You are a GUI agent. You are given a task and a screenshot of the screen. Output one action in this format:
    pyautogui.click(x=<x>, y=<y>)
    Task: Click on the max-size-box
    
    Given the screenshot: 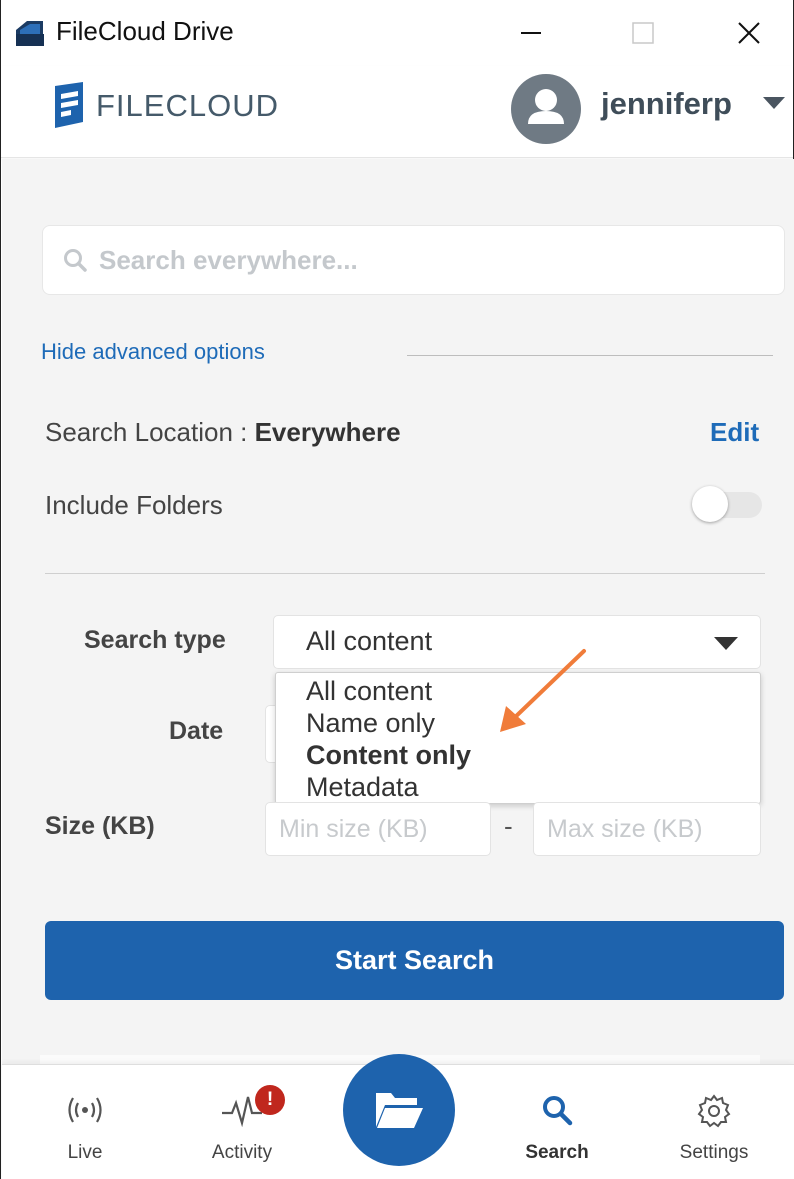 What is the action you would take?
    pyautogui.click(x=647, y=829)
    